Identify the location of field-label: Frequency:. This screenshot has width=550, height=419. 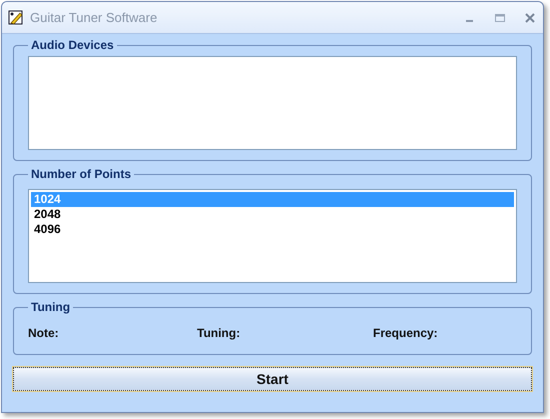
(405, 333).